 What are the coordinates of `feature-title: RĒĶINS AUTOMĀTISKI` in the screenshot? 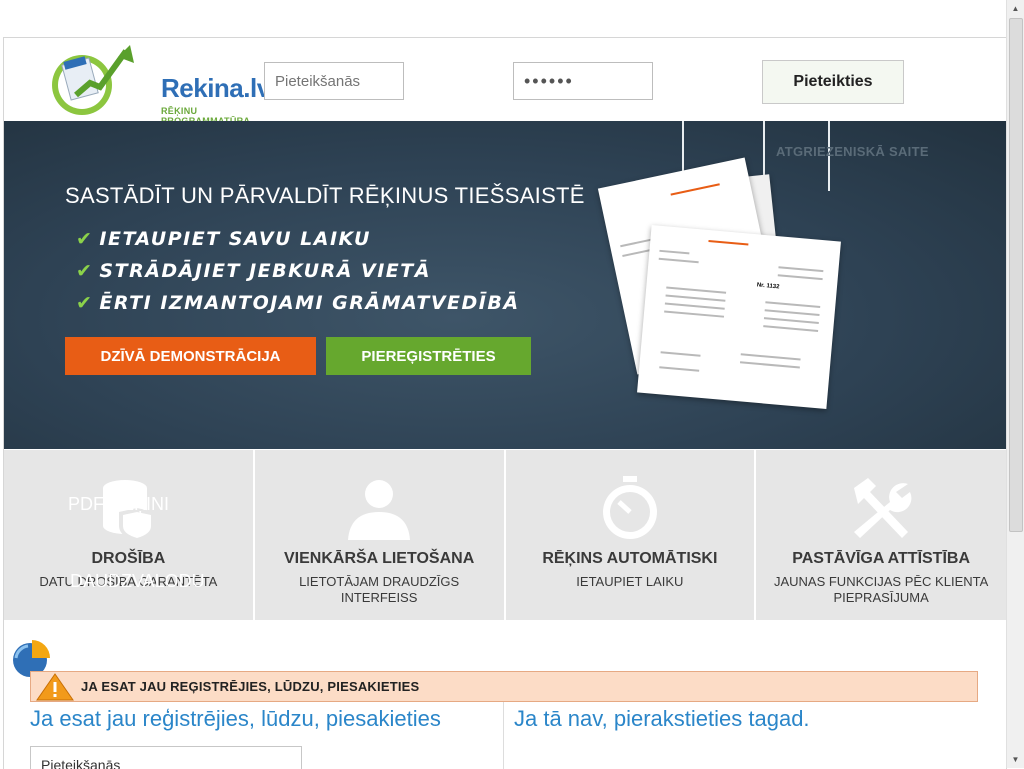 It's located at (630, 558).